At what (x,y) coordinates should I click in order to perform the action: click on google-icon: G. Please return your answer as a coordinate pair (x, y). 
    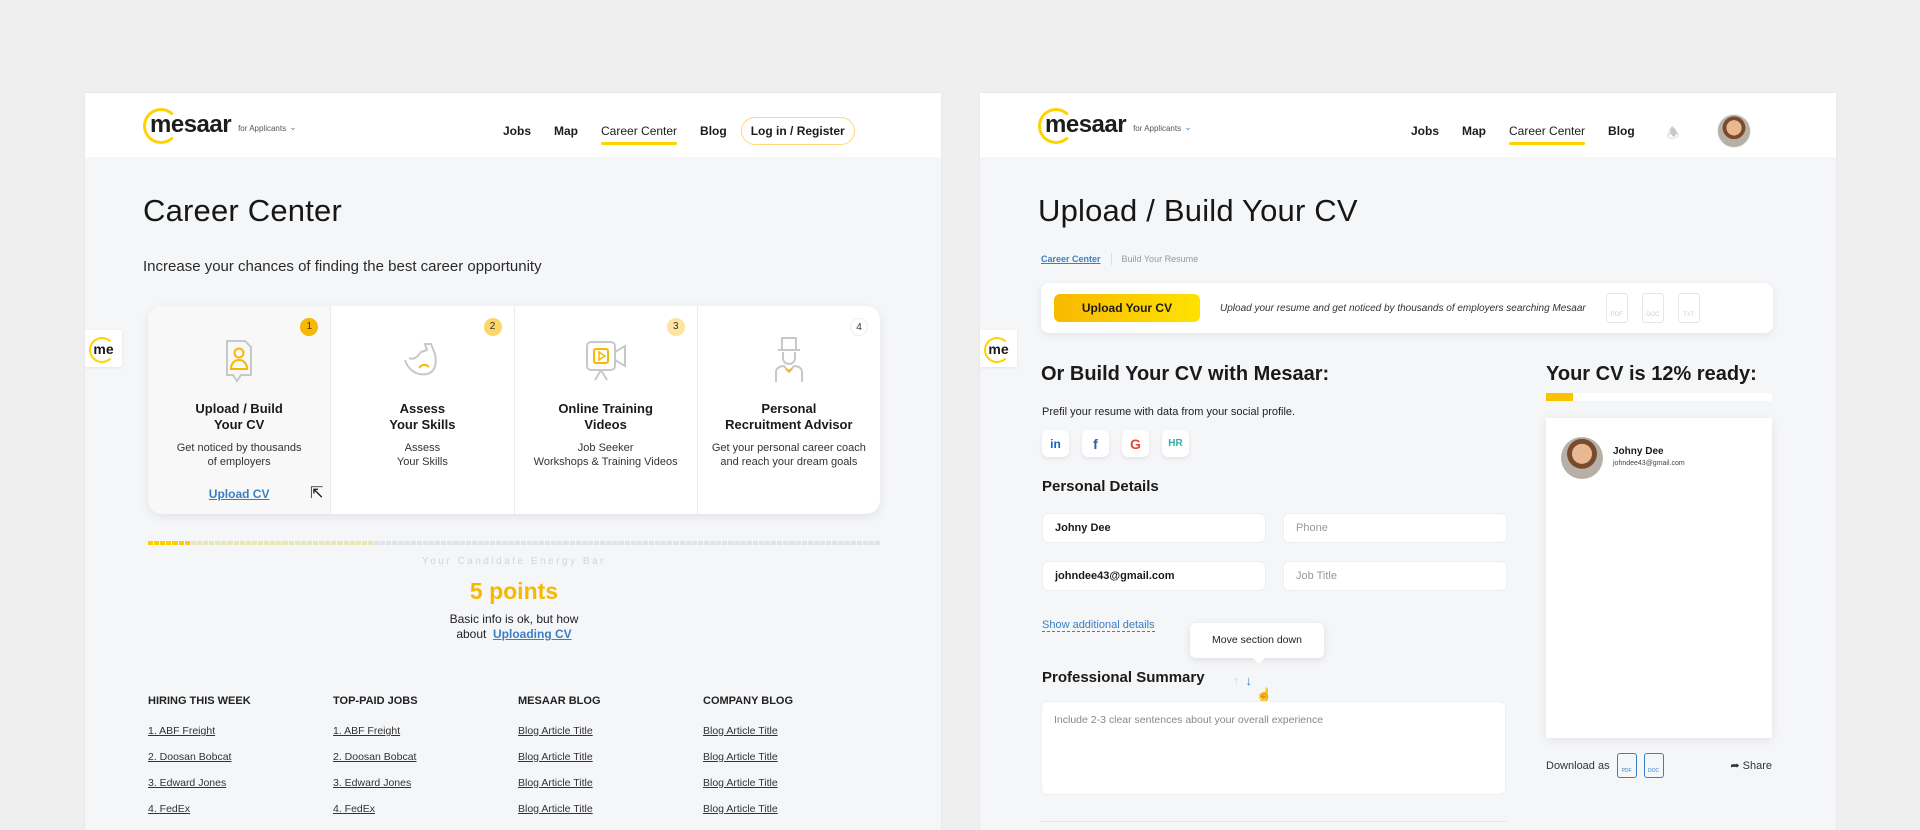
    Looking at the image, I should click on (1135, 443).